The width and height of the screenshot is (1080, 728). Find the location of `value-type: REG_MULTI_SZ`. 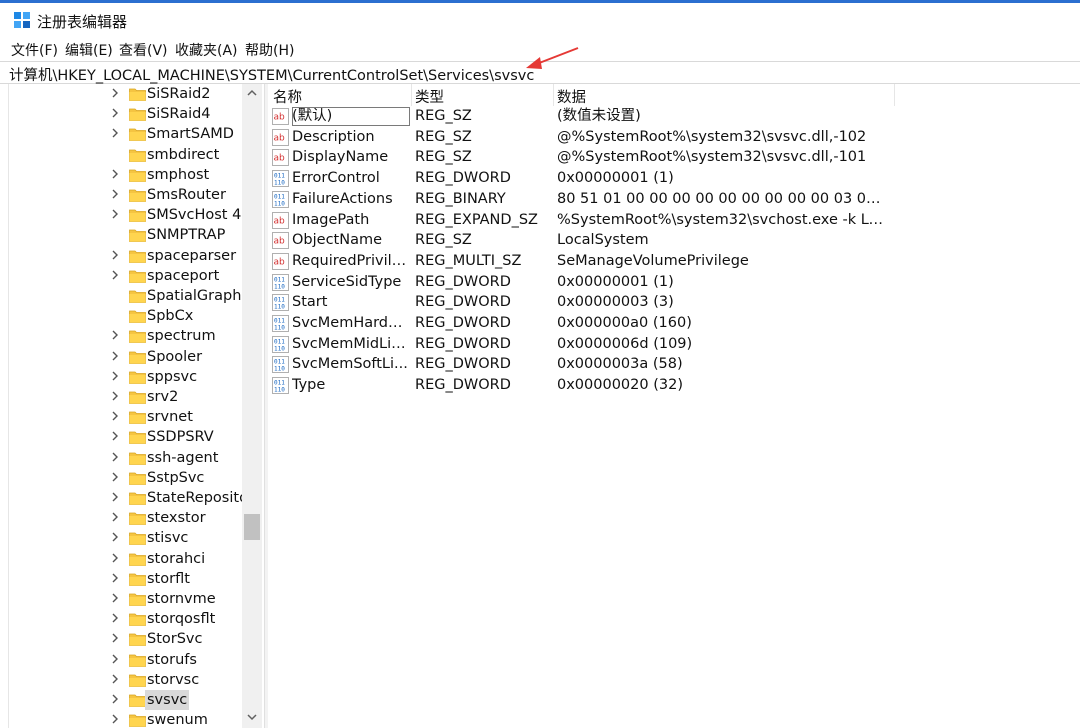

value-type: REG_MULTI_SZ is located at coordinates (468, 260).